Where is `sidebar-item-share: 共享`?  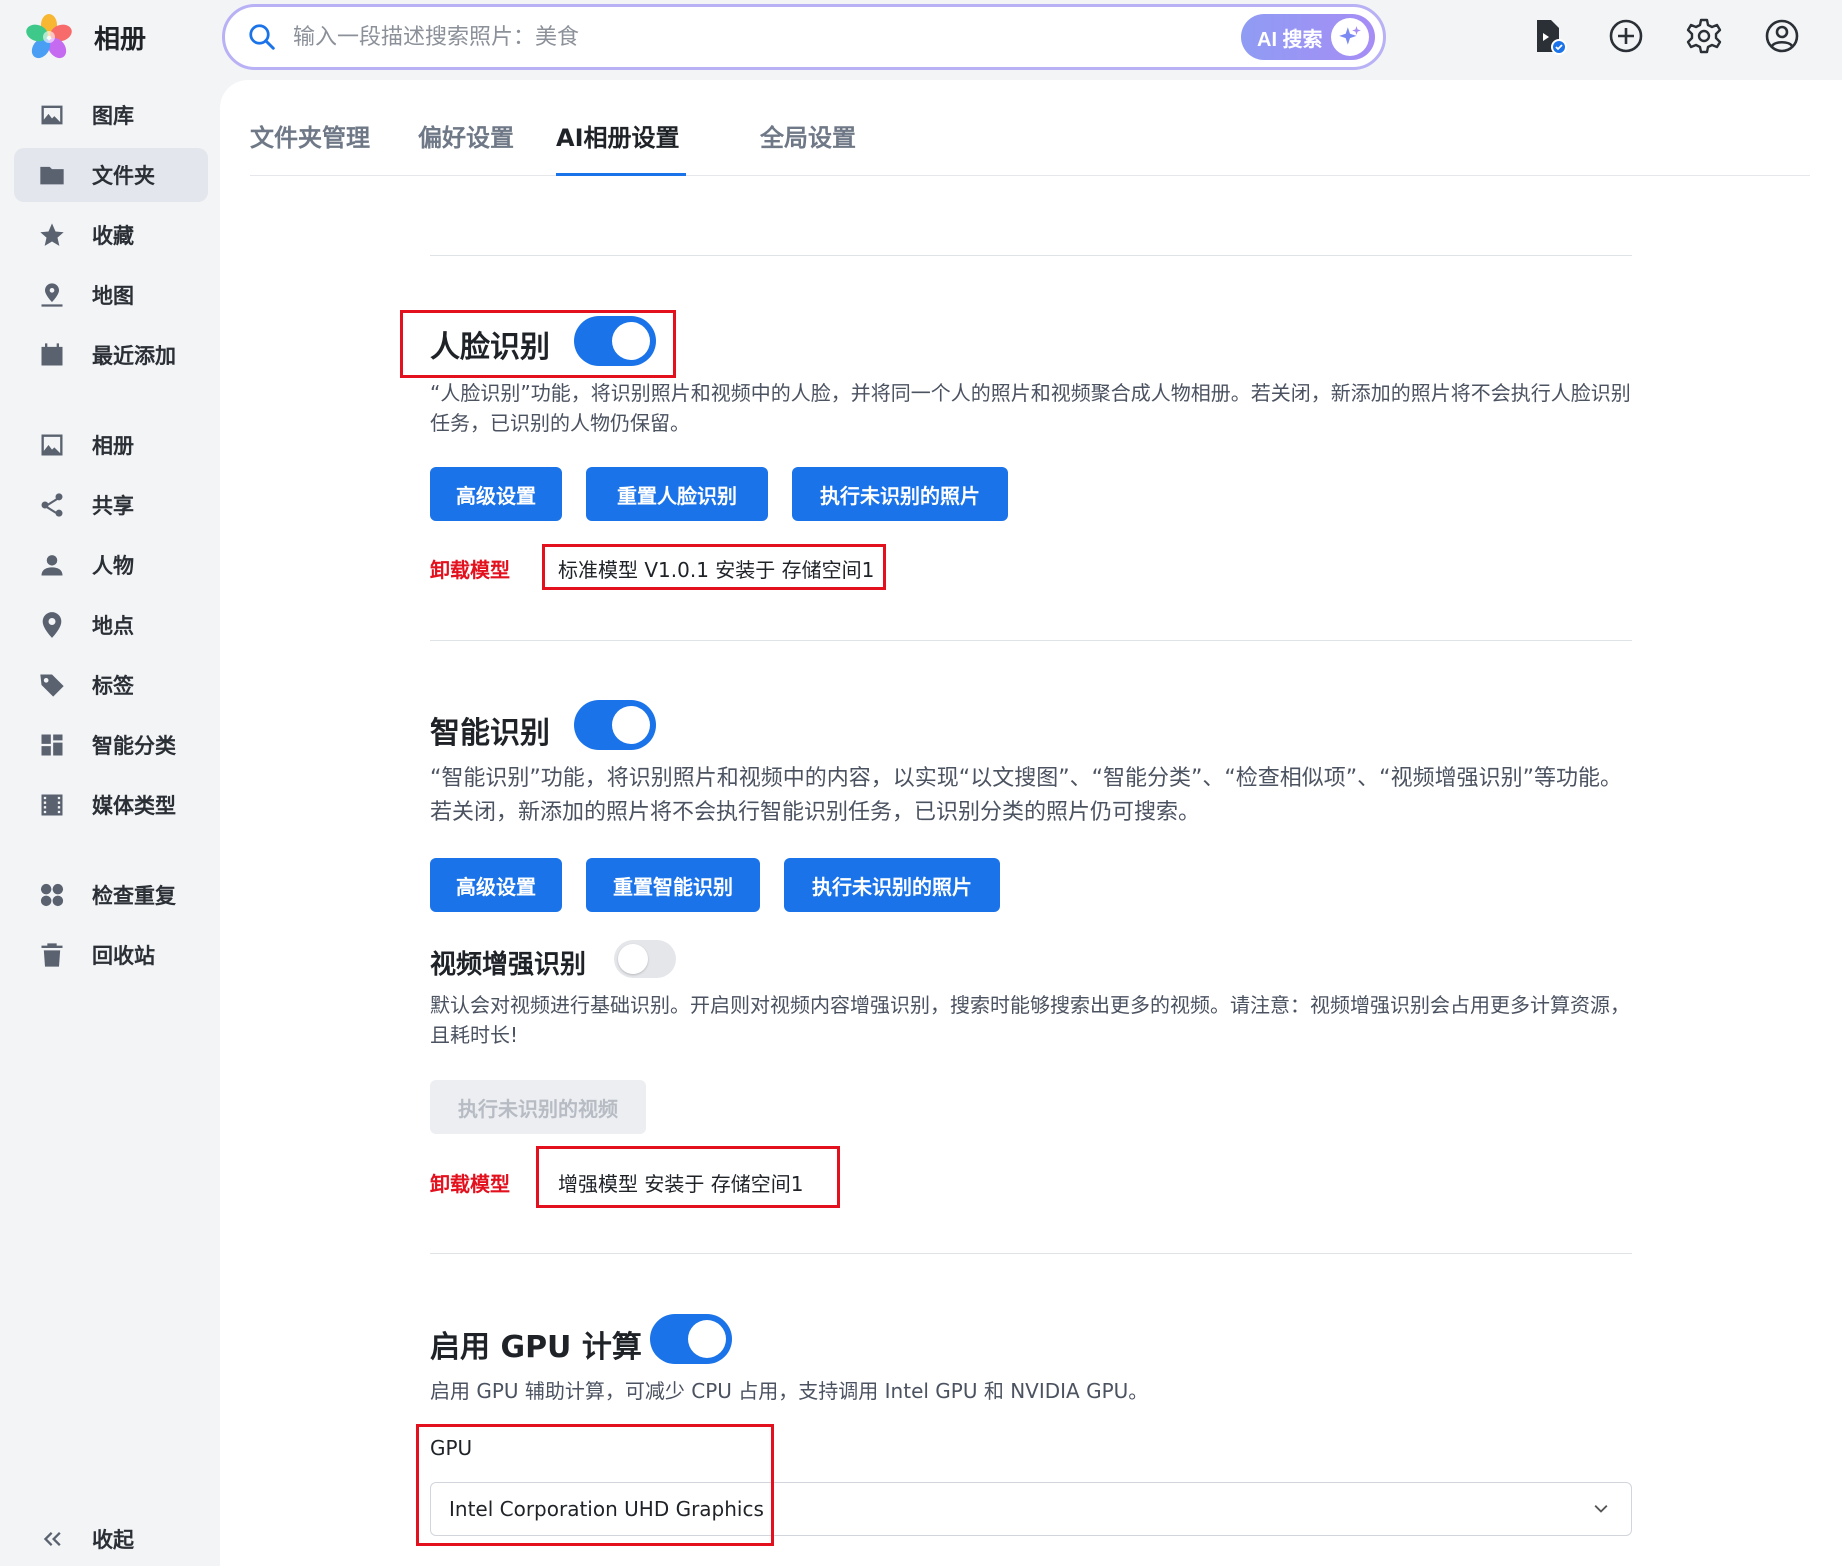 sidebar-item-share: 共享 is located at coordinates (111, 505).